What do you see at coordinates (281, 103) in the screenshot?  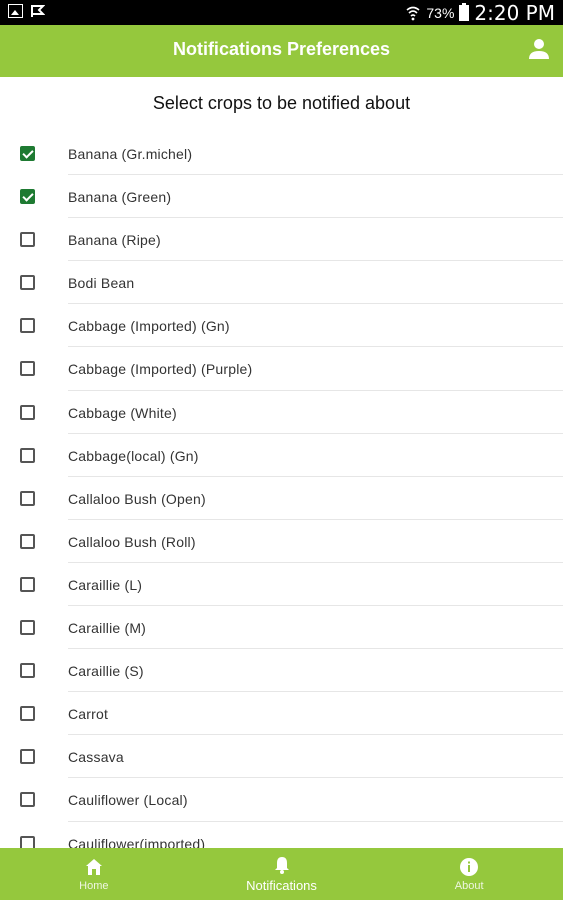 I see `section-heading: Select crops to be notified about` at bounding box center [281, 103].